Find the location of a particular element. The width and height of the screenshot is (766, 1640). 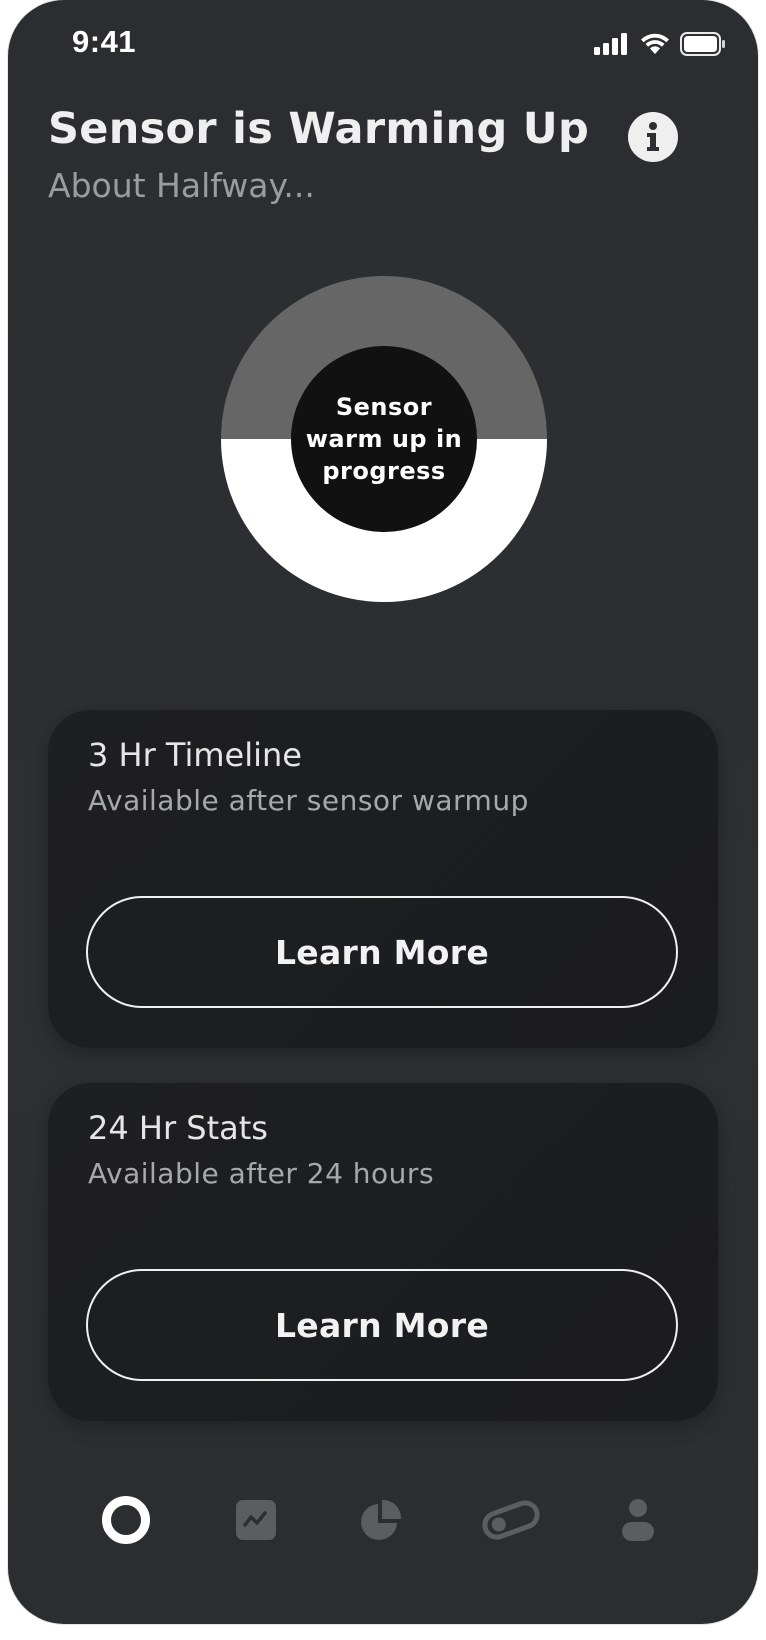

nav-sensor is located at coordinates (511, 1520).